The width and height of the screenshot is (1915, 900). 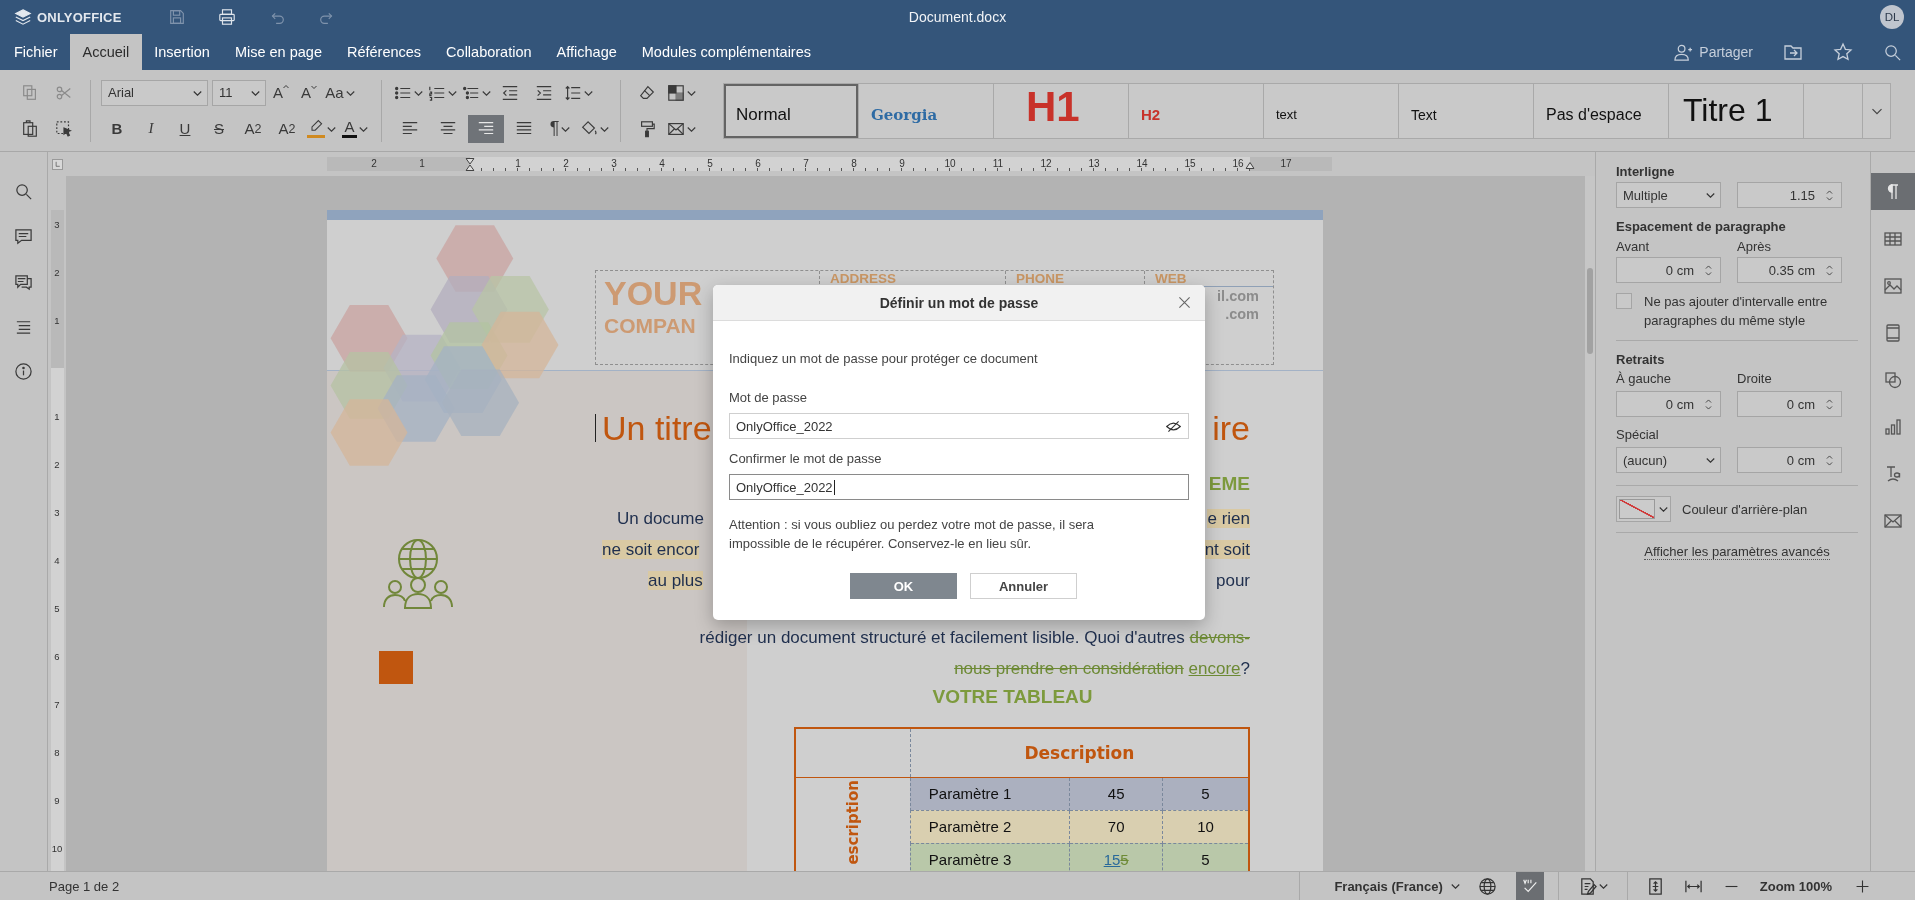 What do you see at coordinates (489, 52) in the screenshot?
I see `menu-tab: Collaboration` at bounding box center [489, 52].